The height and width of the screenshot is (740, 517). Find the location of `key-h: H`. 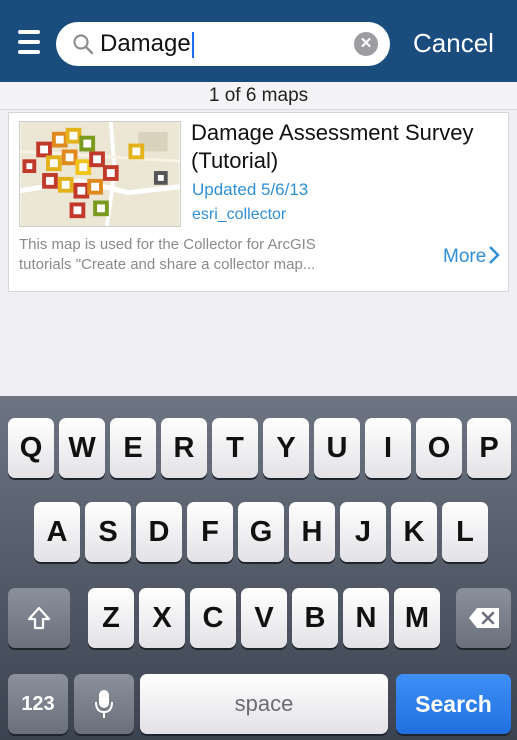

key-h: H is located at coordinates (312, 532).